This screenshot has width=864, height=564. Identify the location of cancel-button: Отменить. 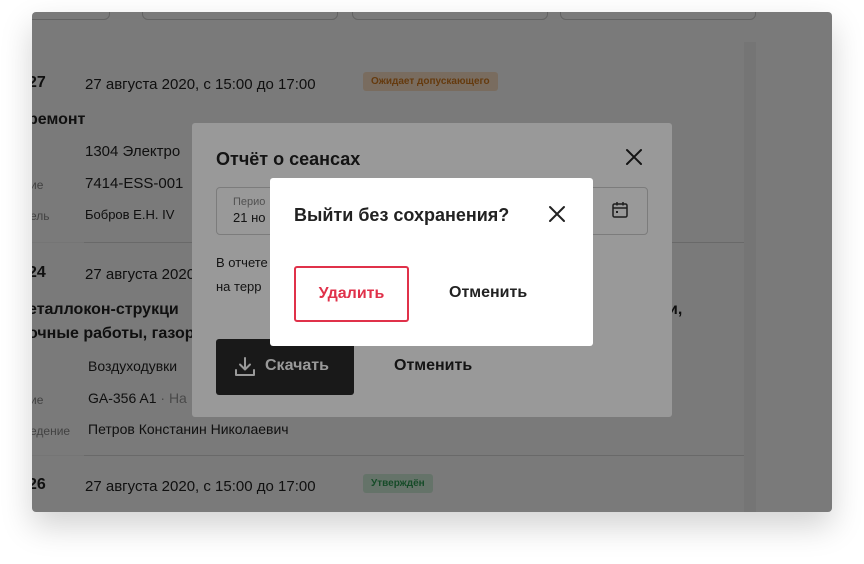
(488, 293).